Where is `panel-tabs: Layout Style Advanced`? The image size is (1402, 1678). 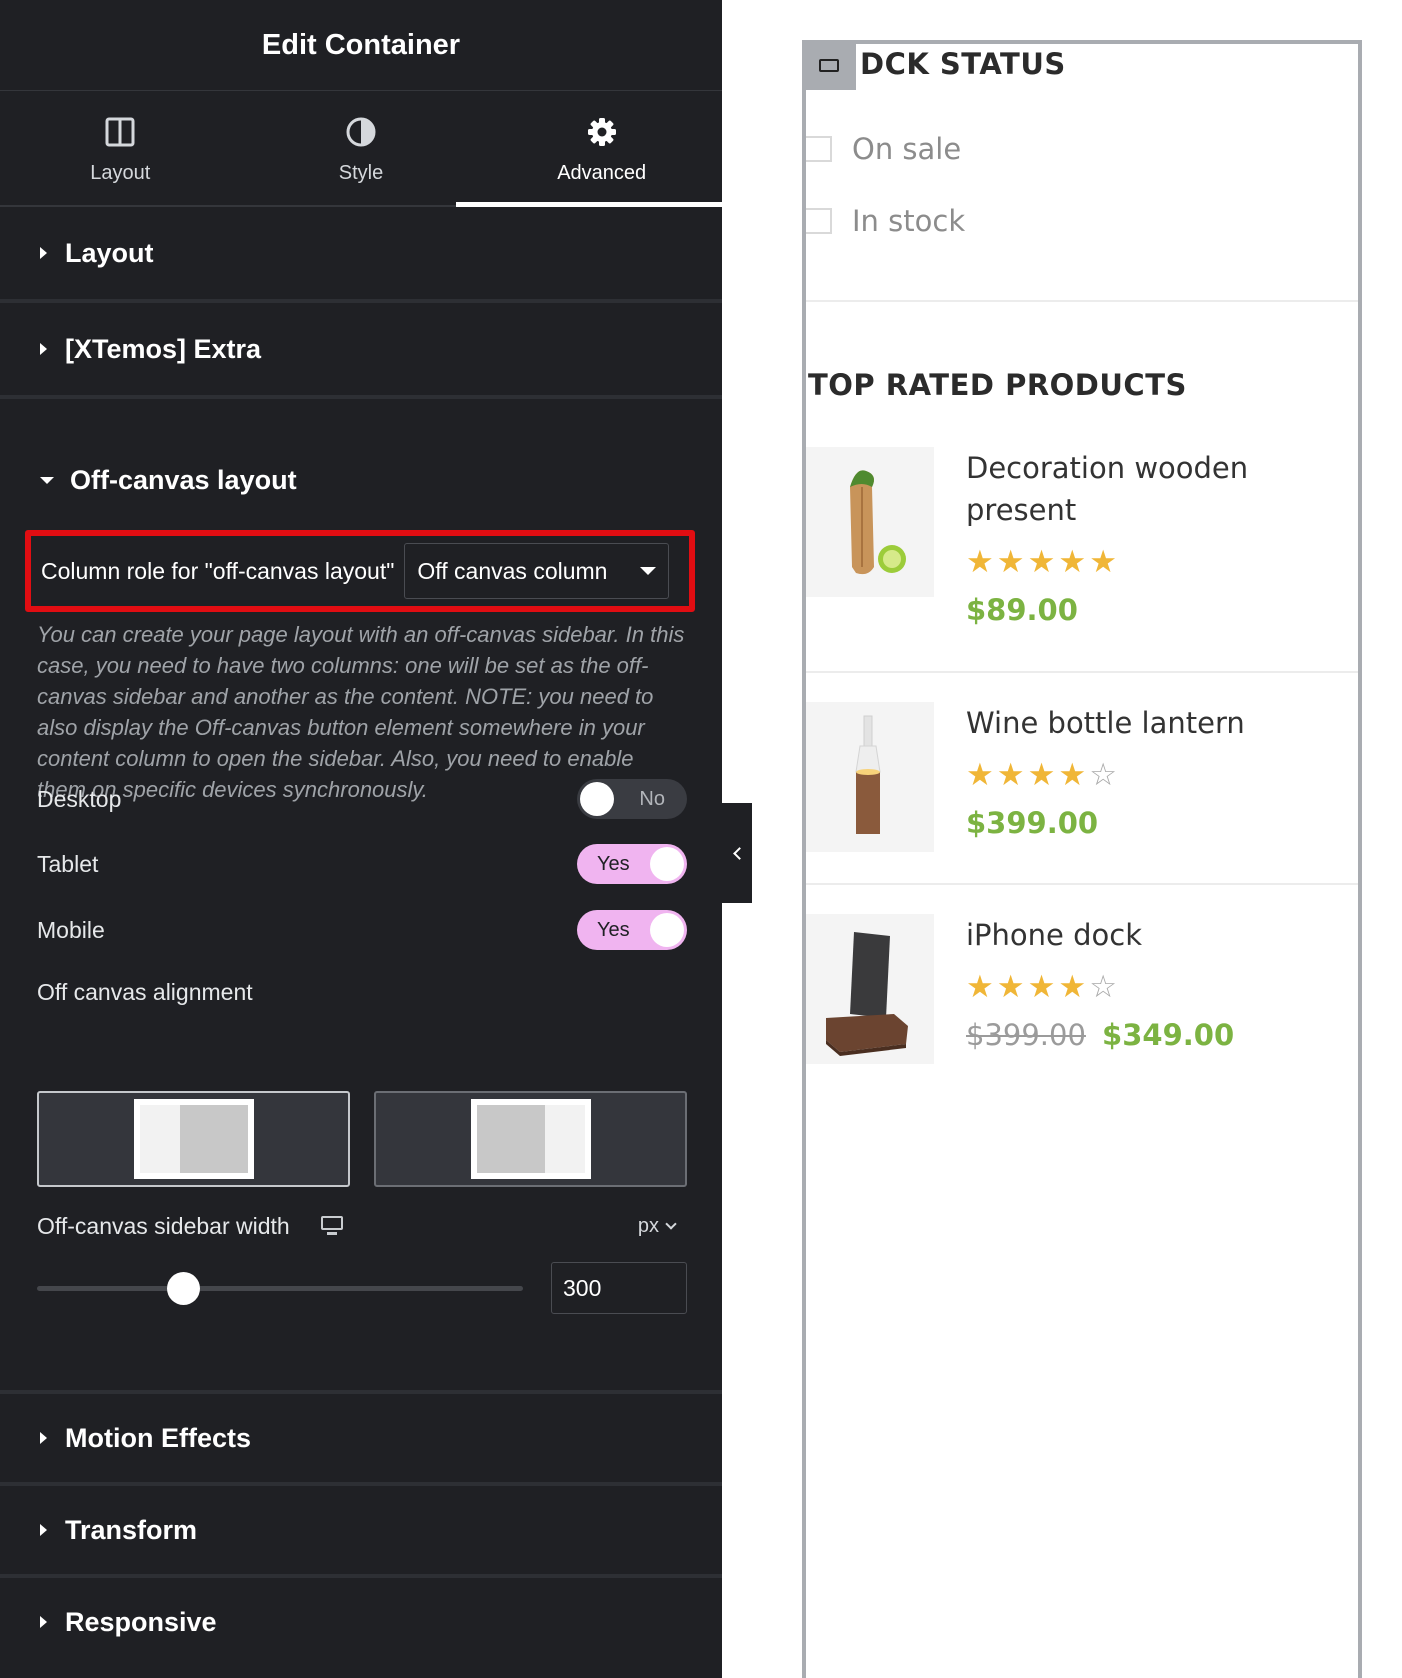 panel-tabs: Layout Style Advanced is located at coordinates (361, 149).